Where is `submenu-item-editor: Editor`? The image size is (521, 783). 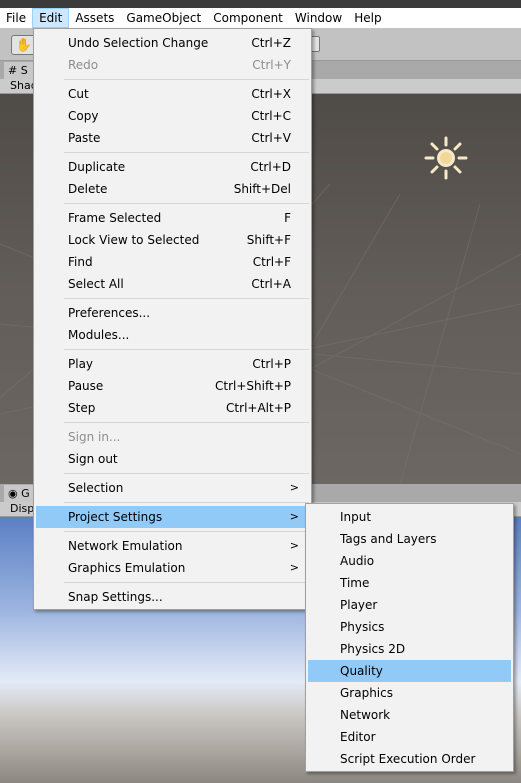
submenu-item-editor: Editor is located at coordinates (409, 737).